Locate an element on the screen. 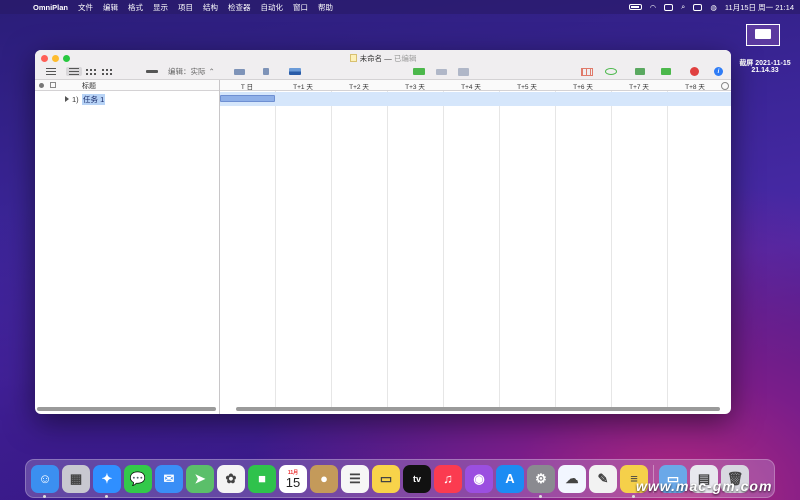 Image resolution: width=800 pixels, height=500 pixels. system-preferences-icon: ⚙ is located at coordinates (541, 481).